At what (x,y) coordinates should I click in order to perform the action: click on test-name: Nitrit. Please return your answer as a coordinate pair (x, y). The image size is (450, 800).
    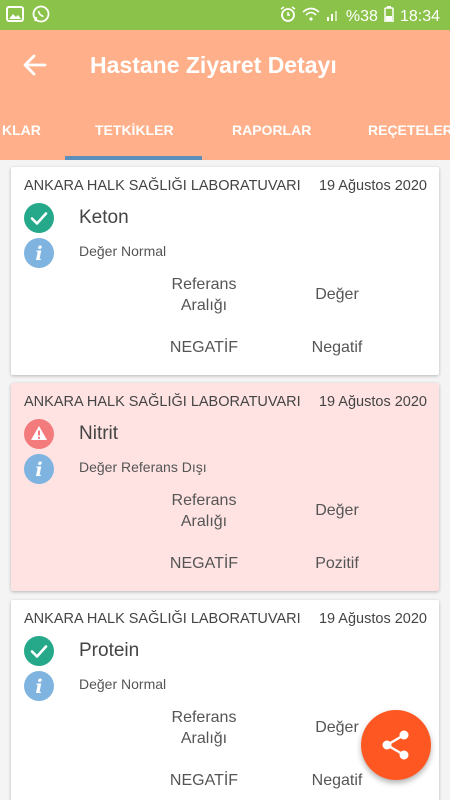
    Looking at the image, I should click on (99, 433).